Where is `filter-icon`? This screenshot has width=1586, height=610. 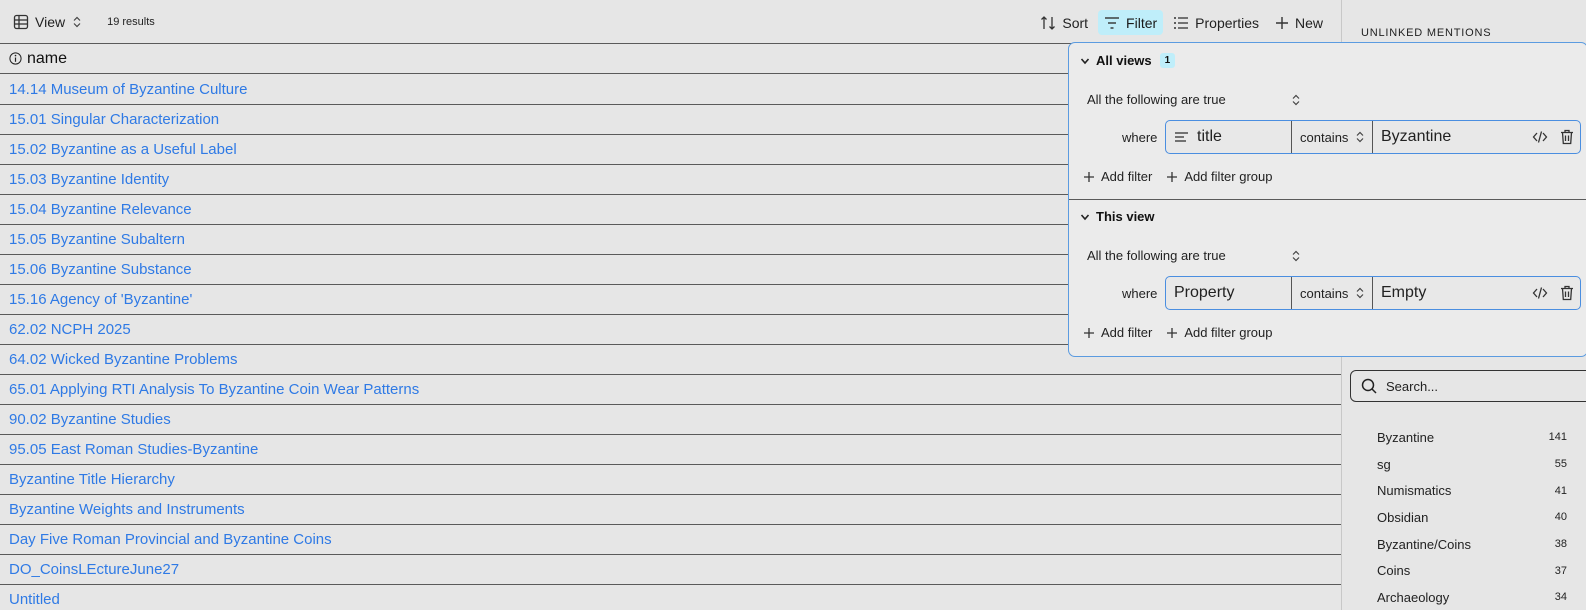
filter-icon is located at coordinates (1112, 22).